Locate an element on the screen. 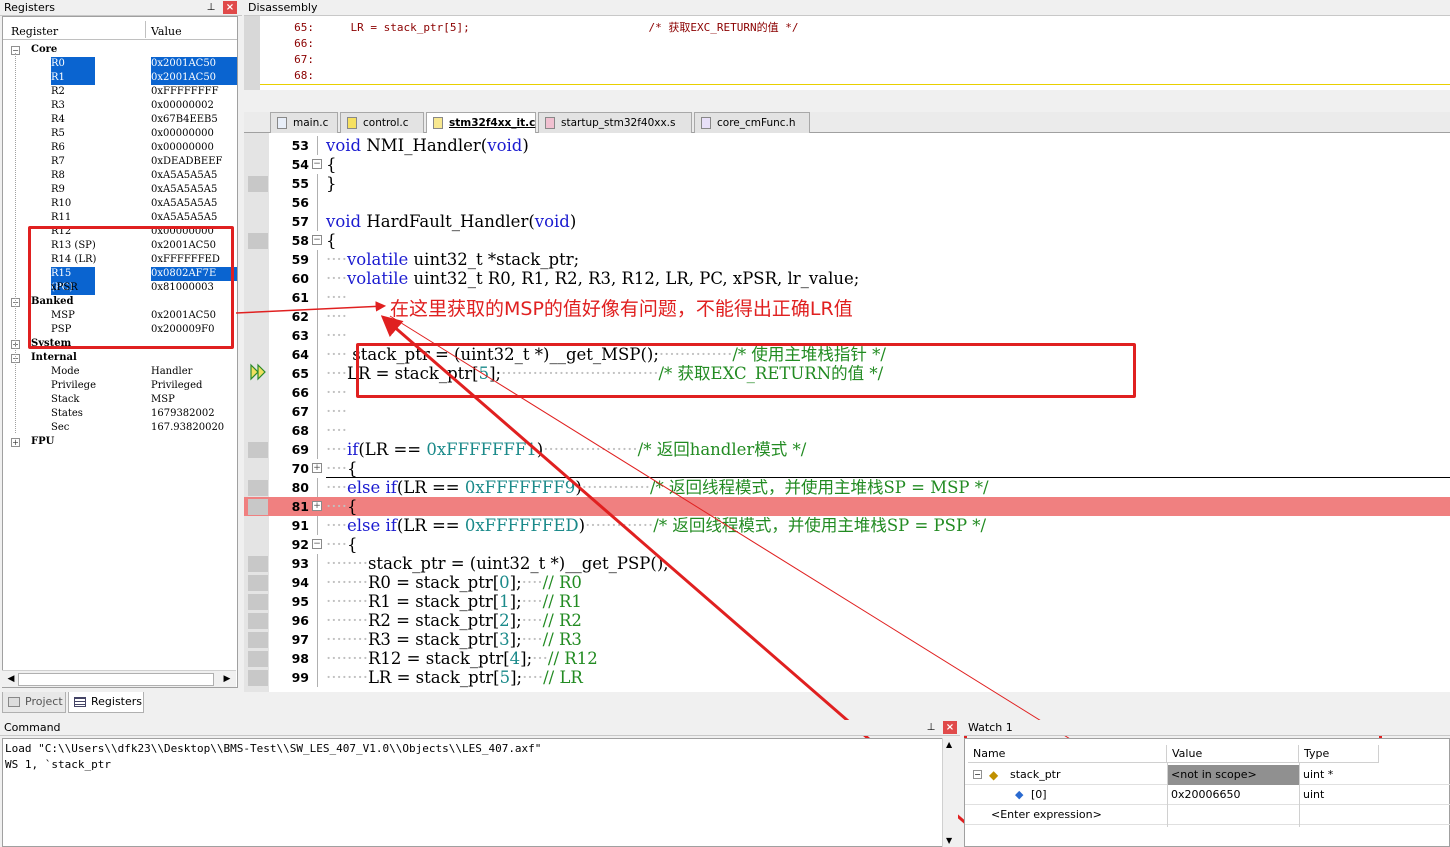 The height and width of the screenshot is (847, 1450). register-group-fpu: + FPU is located at coordinates (120, 442).